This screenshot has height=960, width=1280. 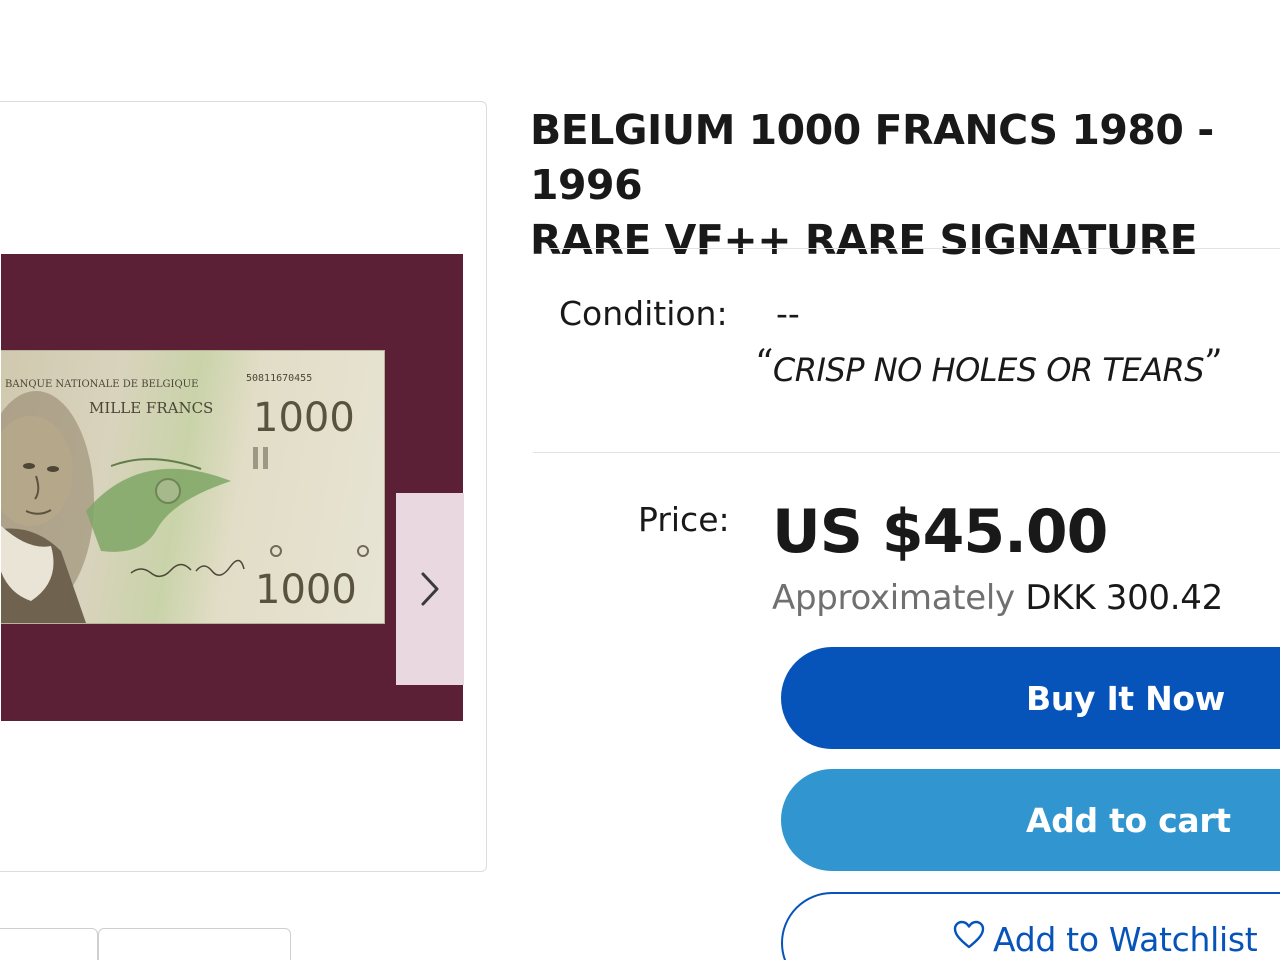 I want to click on approx-value: DKK 300.42, so click(x=1124, y=598).